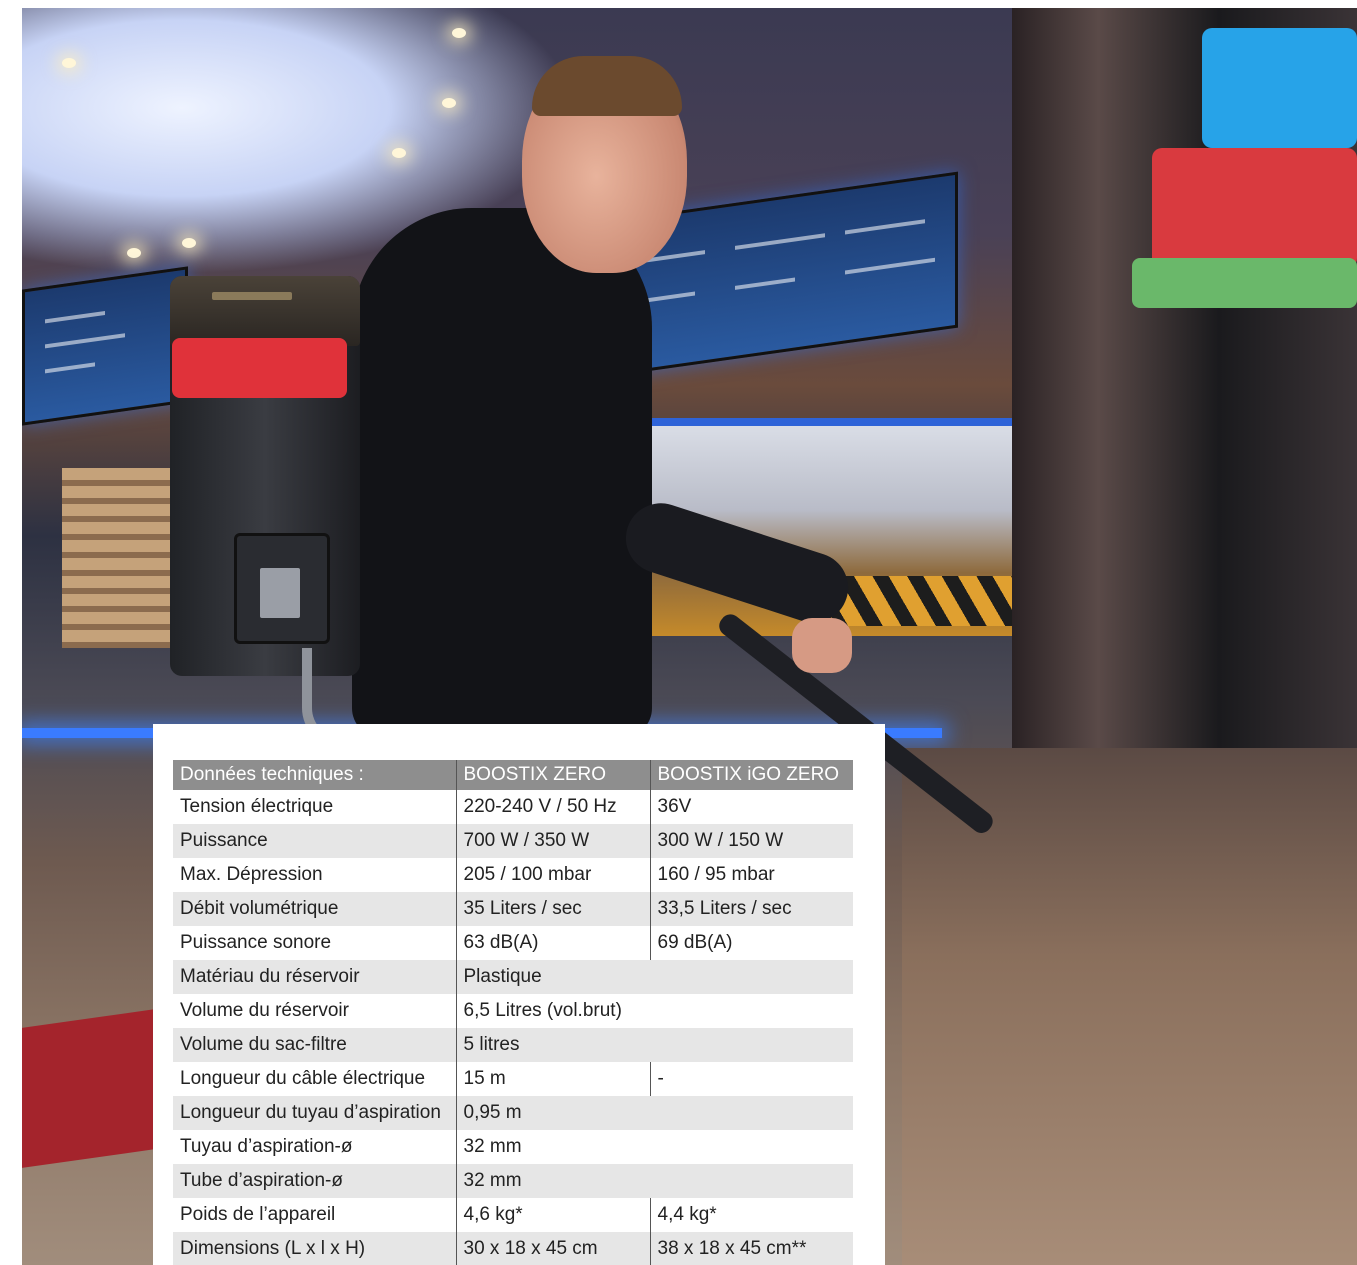 The image size is (1357, 1265). Describe the element at coordinates (314, 1147) in the screenshot. I see `spec-label: Tuyau d’aspiration-ø` at that location.